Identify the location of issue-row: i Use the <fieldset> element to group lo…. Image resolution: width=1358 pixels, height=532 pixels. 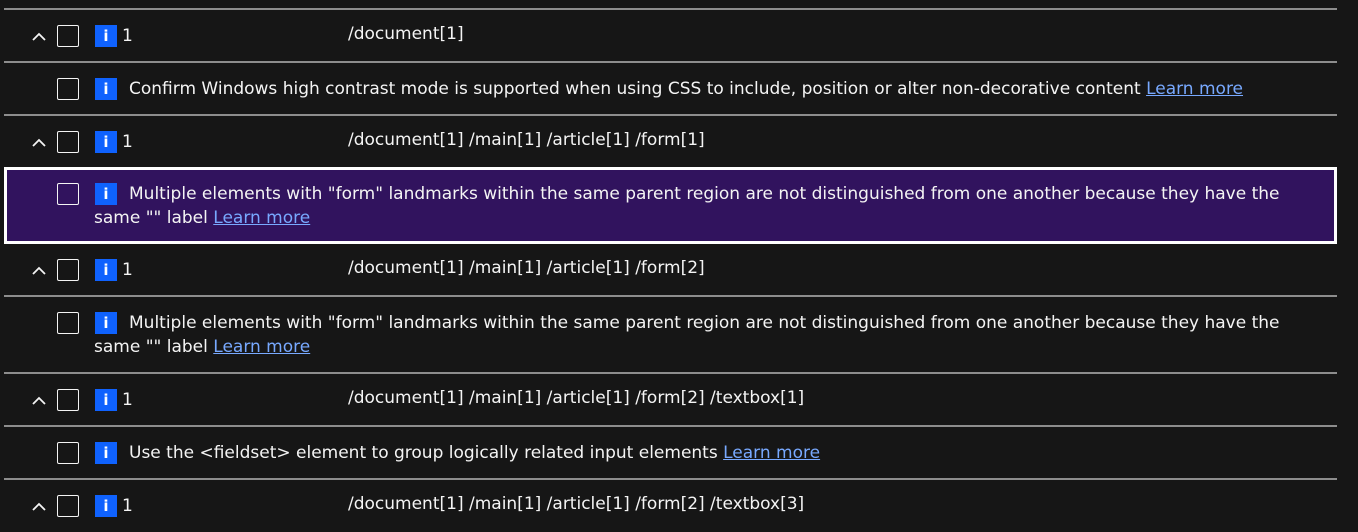
(670, 452).